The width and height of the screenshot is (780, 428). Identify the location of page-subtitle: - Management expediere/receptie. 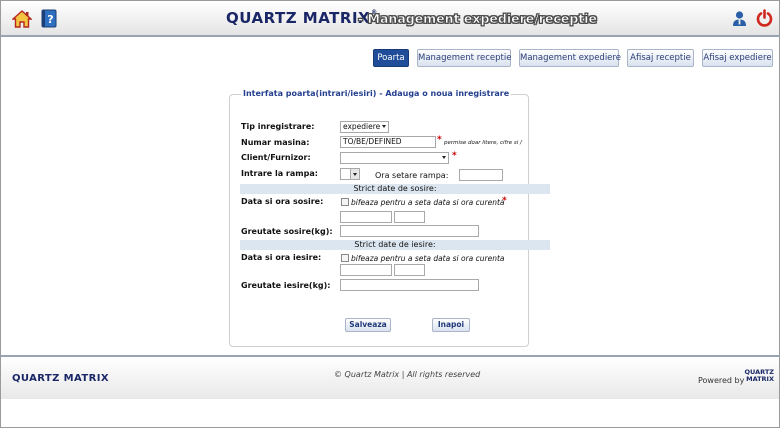
(478, 19).